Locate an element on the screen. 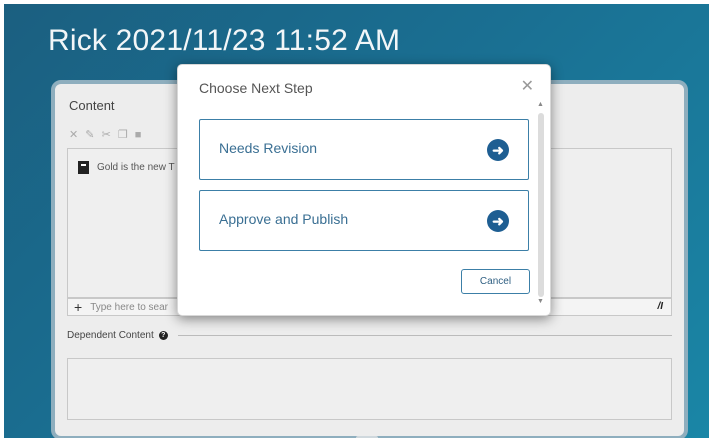  content-item: Gold is the new T is located at coordinates (126, 167).